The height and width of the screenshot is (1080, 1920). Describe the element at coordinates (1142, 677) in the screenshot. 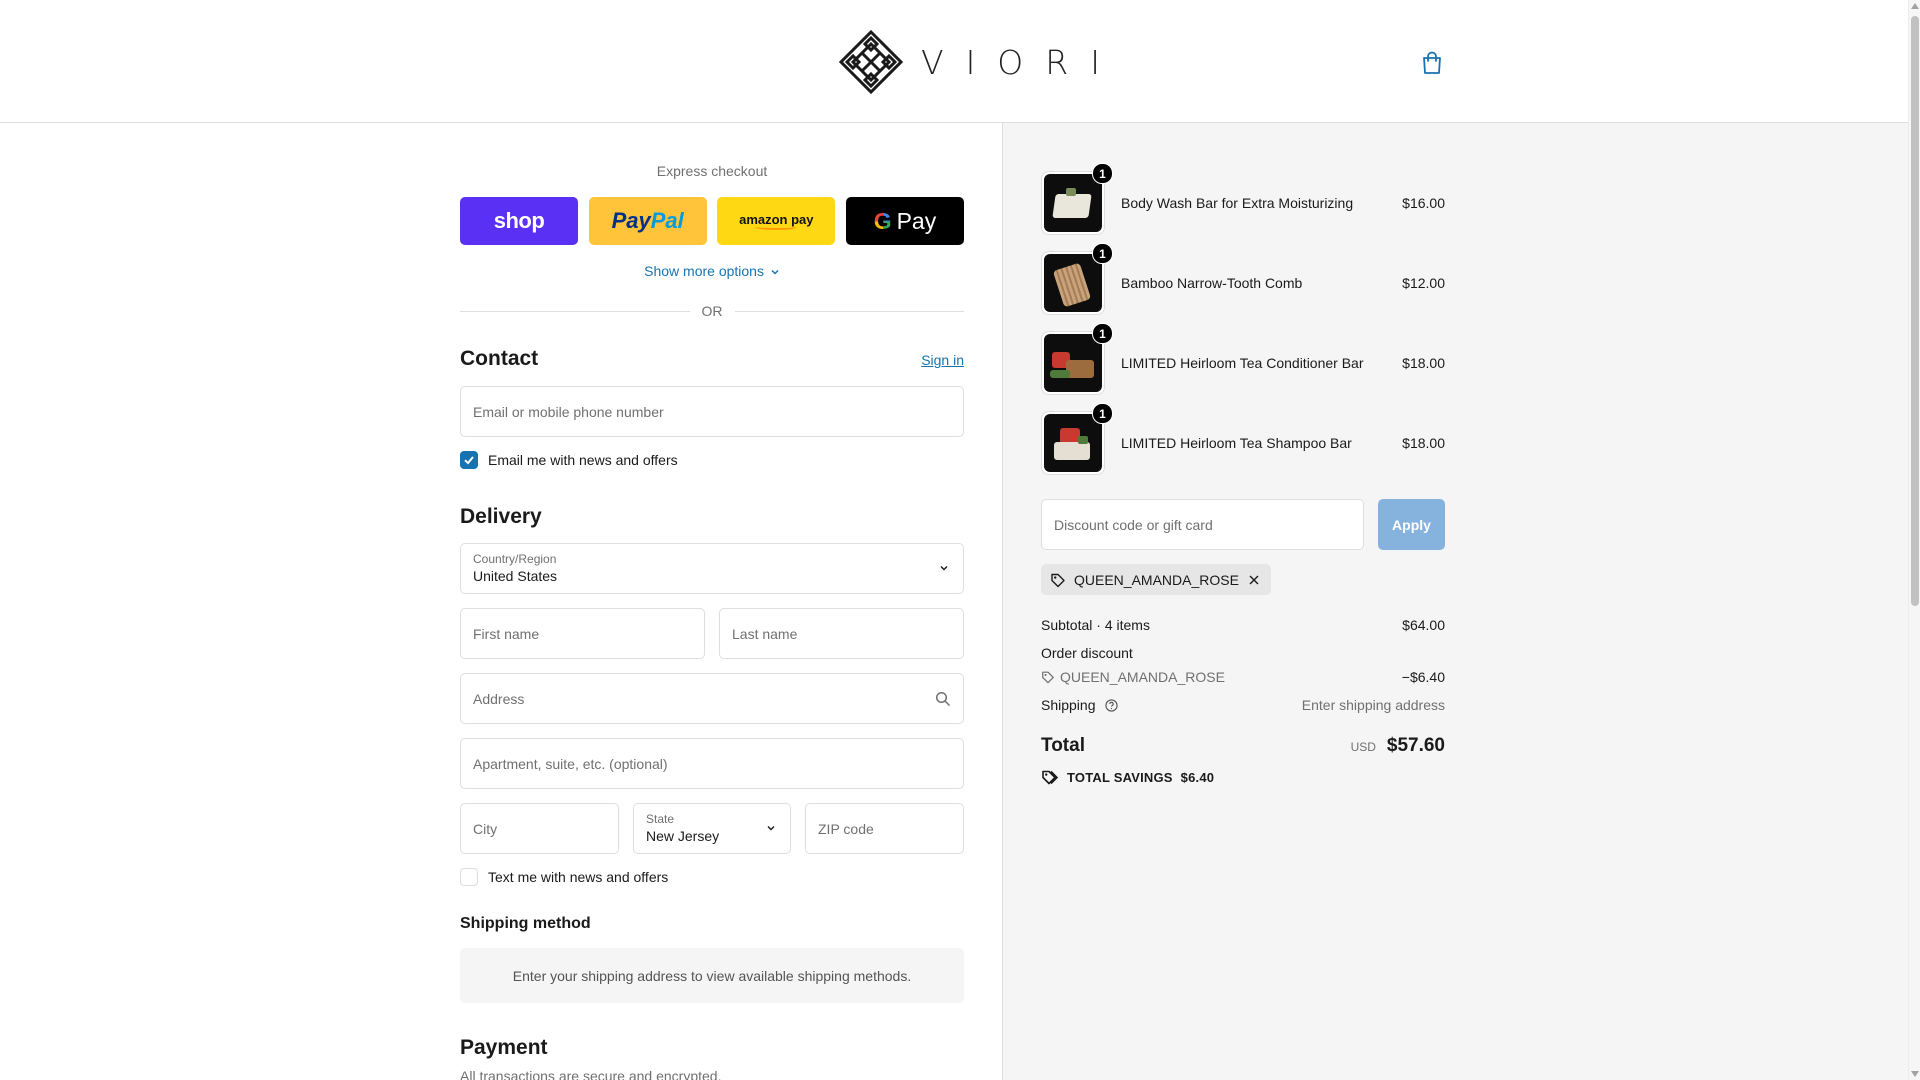

I see `discount-code-label: QUEEN_AMANDA_ROSE` at that location.